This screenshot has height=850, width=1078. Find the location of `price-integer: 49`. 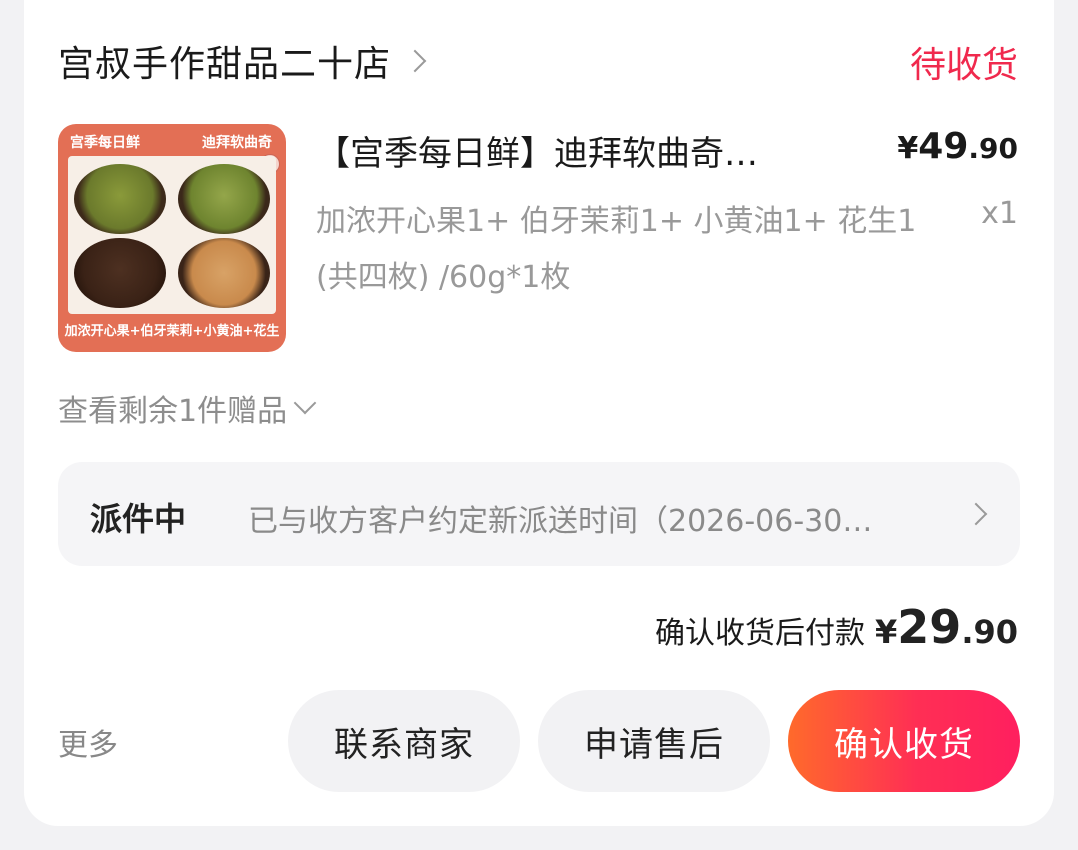

price-integer: 49 is located at coordinates (943, 146).